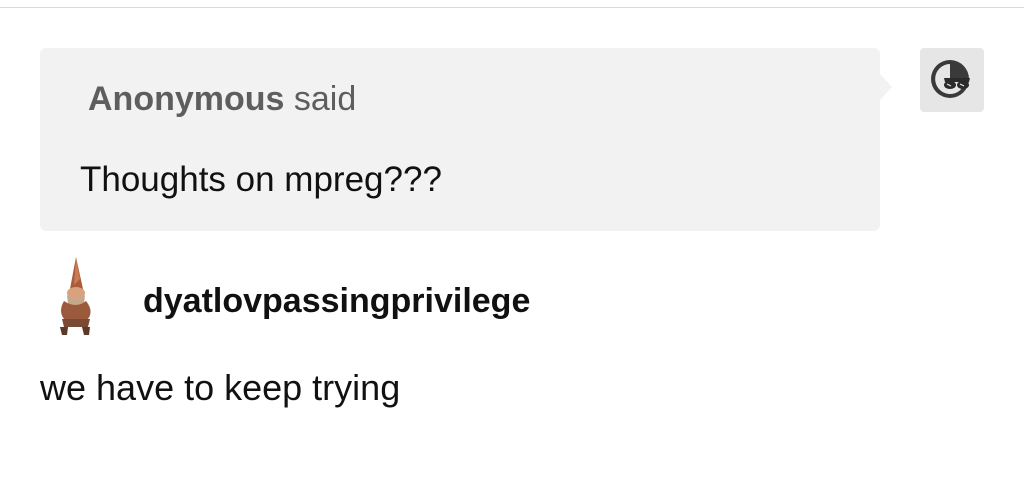 The height and width of the screenshot is (486, 1024). Describe the element at coordinates (336, 301) in the screenshot. I see `answerer-blog-name: dyatlovpassingprivilege` at that location.